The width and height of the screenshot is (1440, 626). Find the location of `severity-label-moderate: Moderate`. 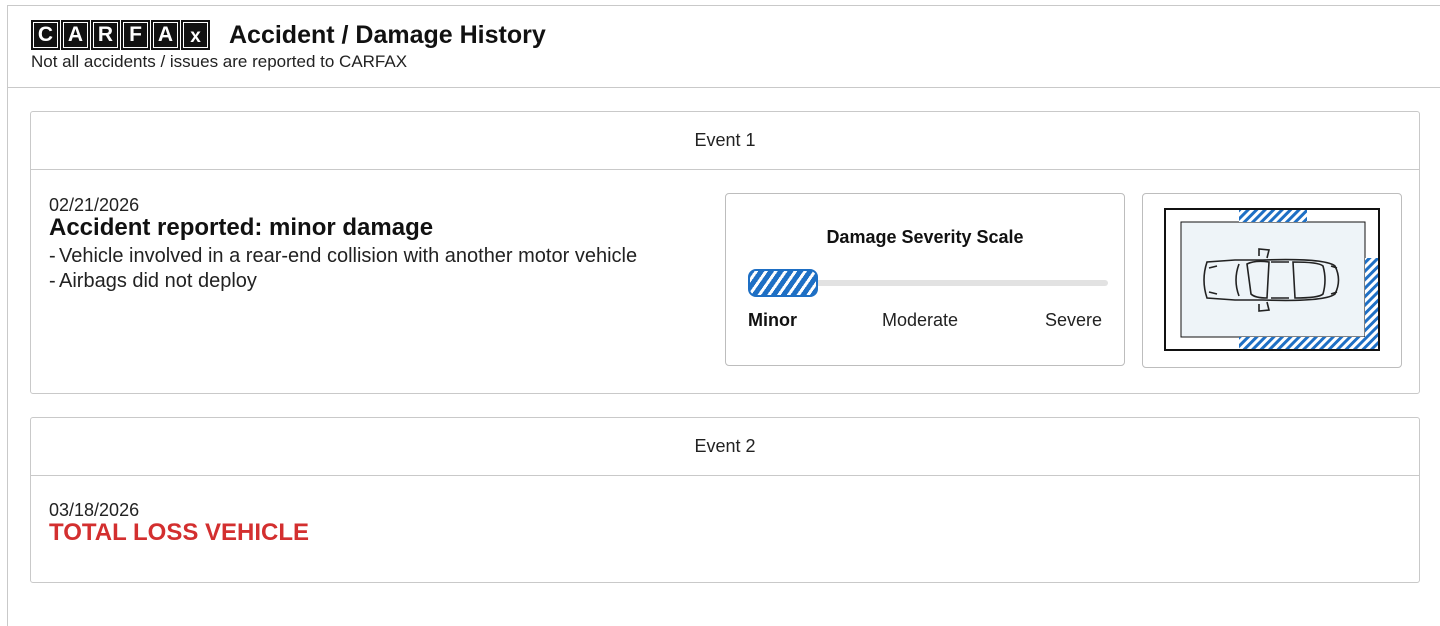

severity-label-moderate: Moderate is located at coordinates (920, 320).